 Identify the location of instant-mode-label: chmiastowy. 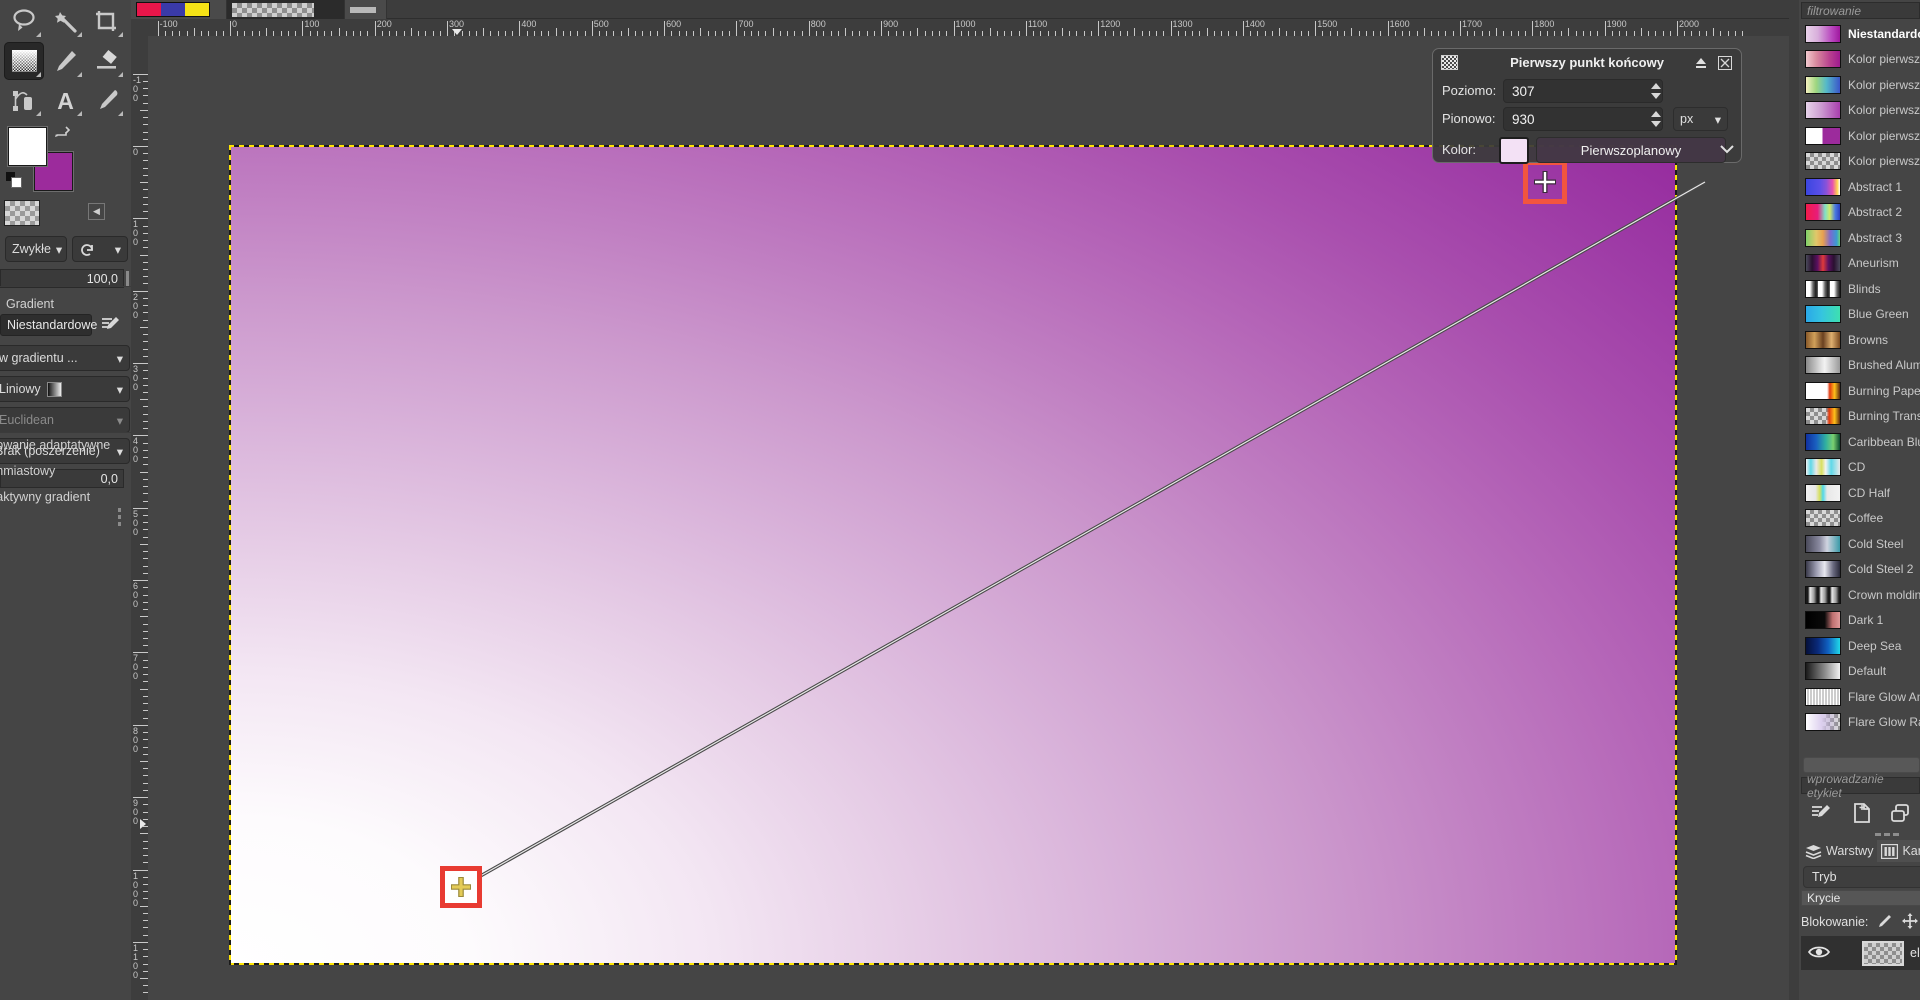
(27, 471).